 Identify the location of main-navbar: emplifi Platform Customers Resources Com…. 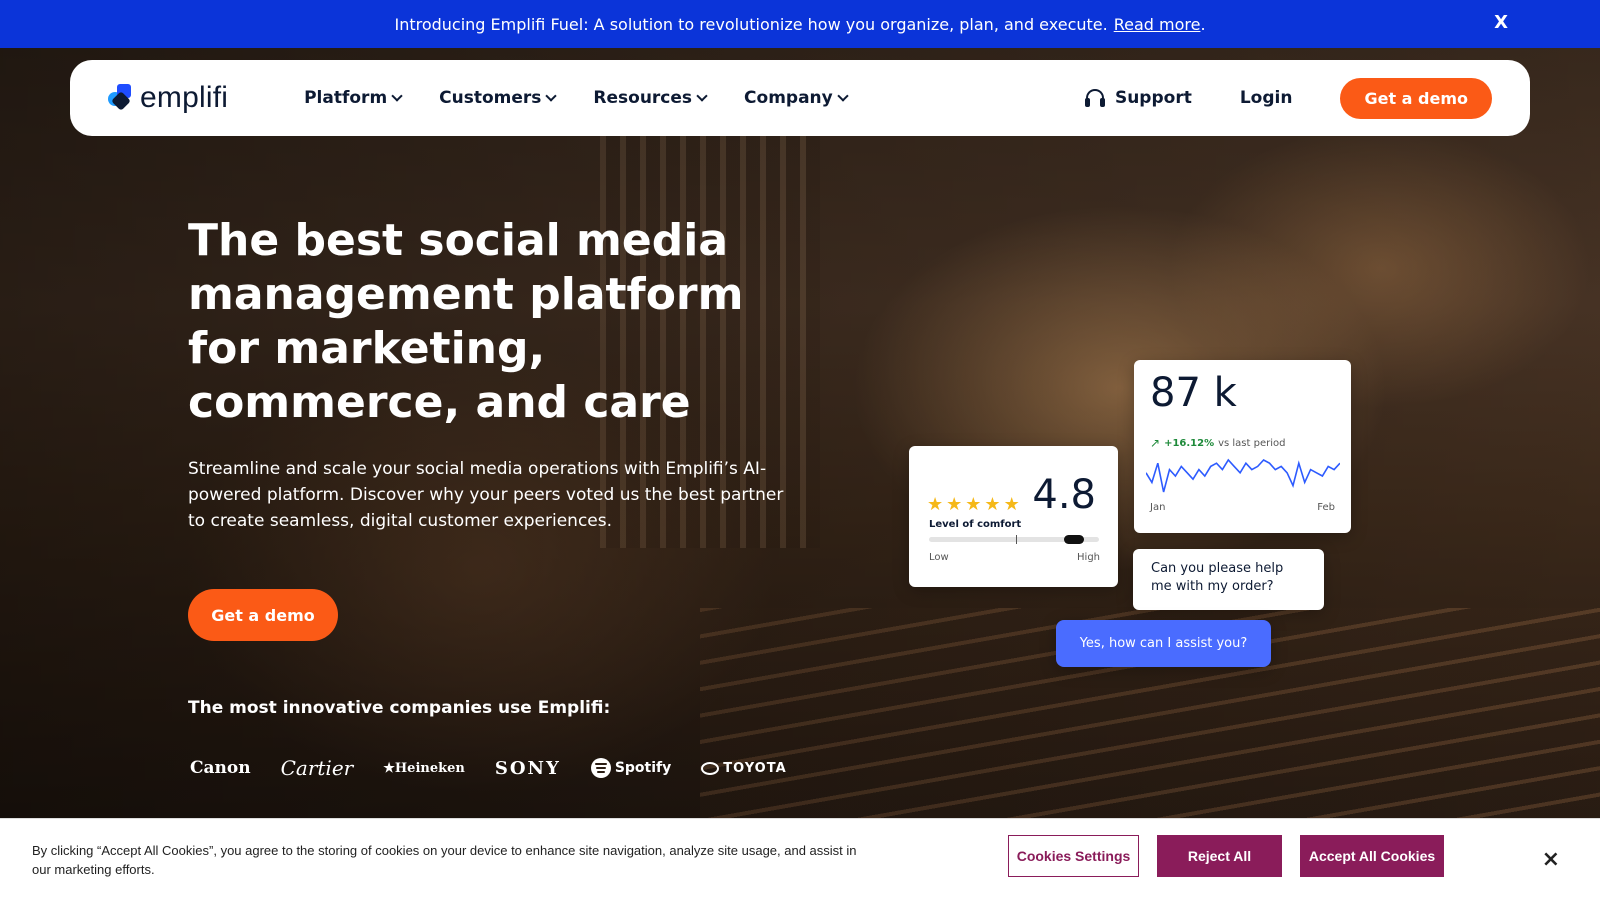
(800, 98).